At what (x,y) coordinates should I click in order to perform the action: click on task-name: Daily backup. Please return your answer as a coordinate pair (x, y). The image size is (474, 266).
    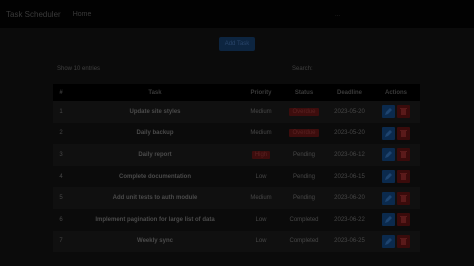
    Looking at the image, I should click on (155, 133).